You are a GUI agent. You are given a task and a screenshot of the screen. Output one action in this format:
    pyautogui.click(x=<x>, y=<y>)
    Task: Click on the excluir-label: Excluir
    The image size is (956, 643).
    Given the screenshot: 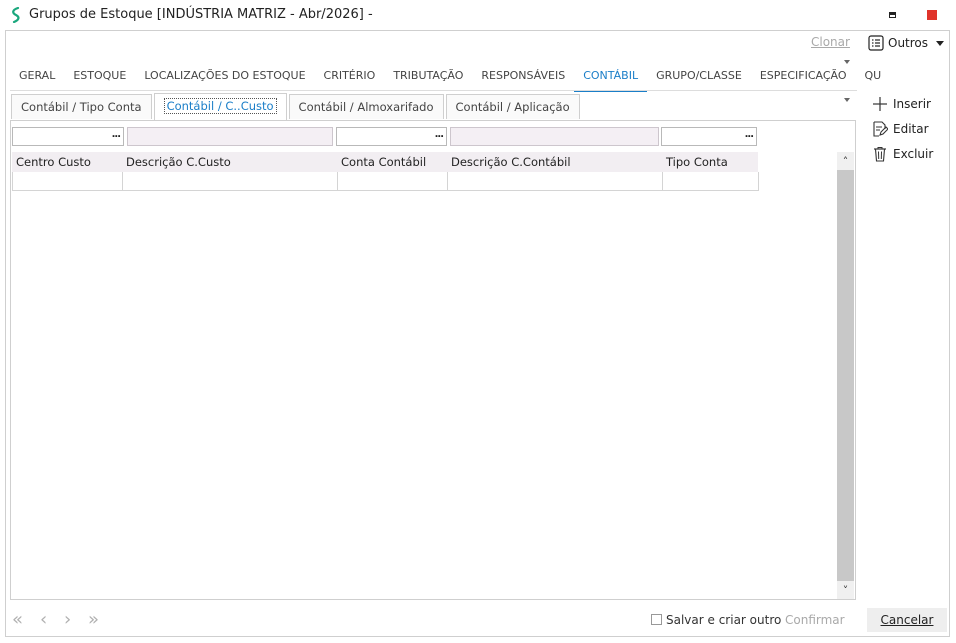 What is the action you would take?
    pyautogui.click(x=913, y=154)
    